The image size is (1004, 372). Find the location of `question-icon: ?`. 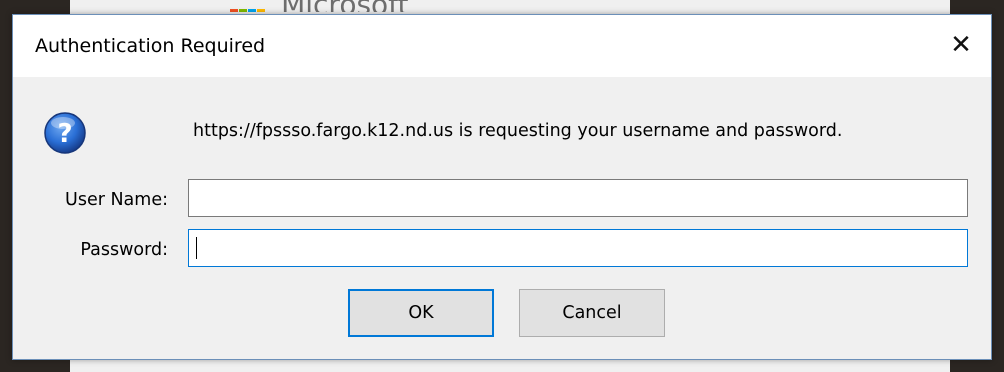

question-icon: ? is located at coordinates (65, 133).